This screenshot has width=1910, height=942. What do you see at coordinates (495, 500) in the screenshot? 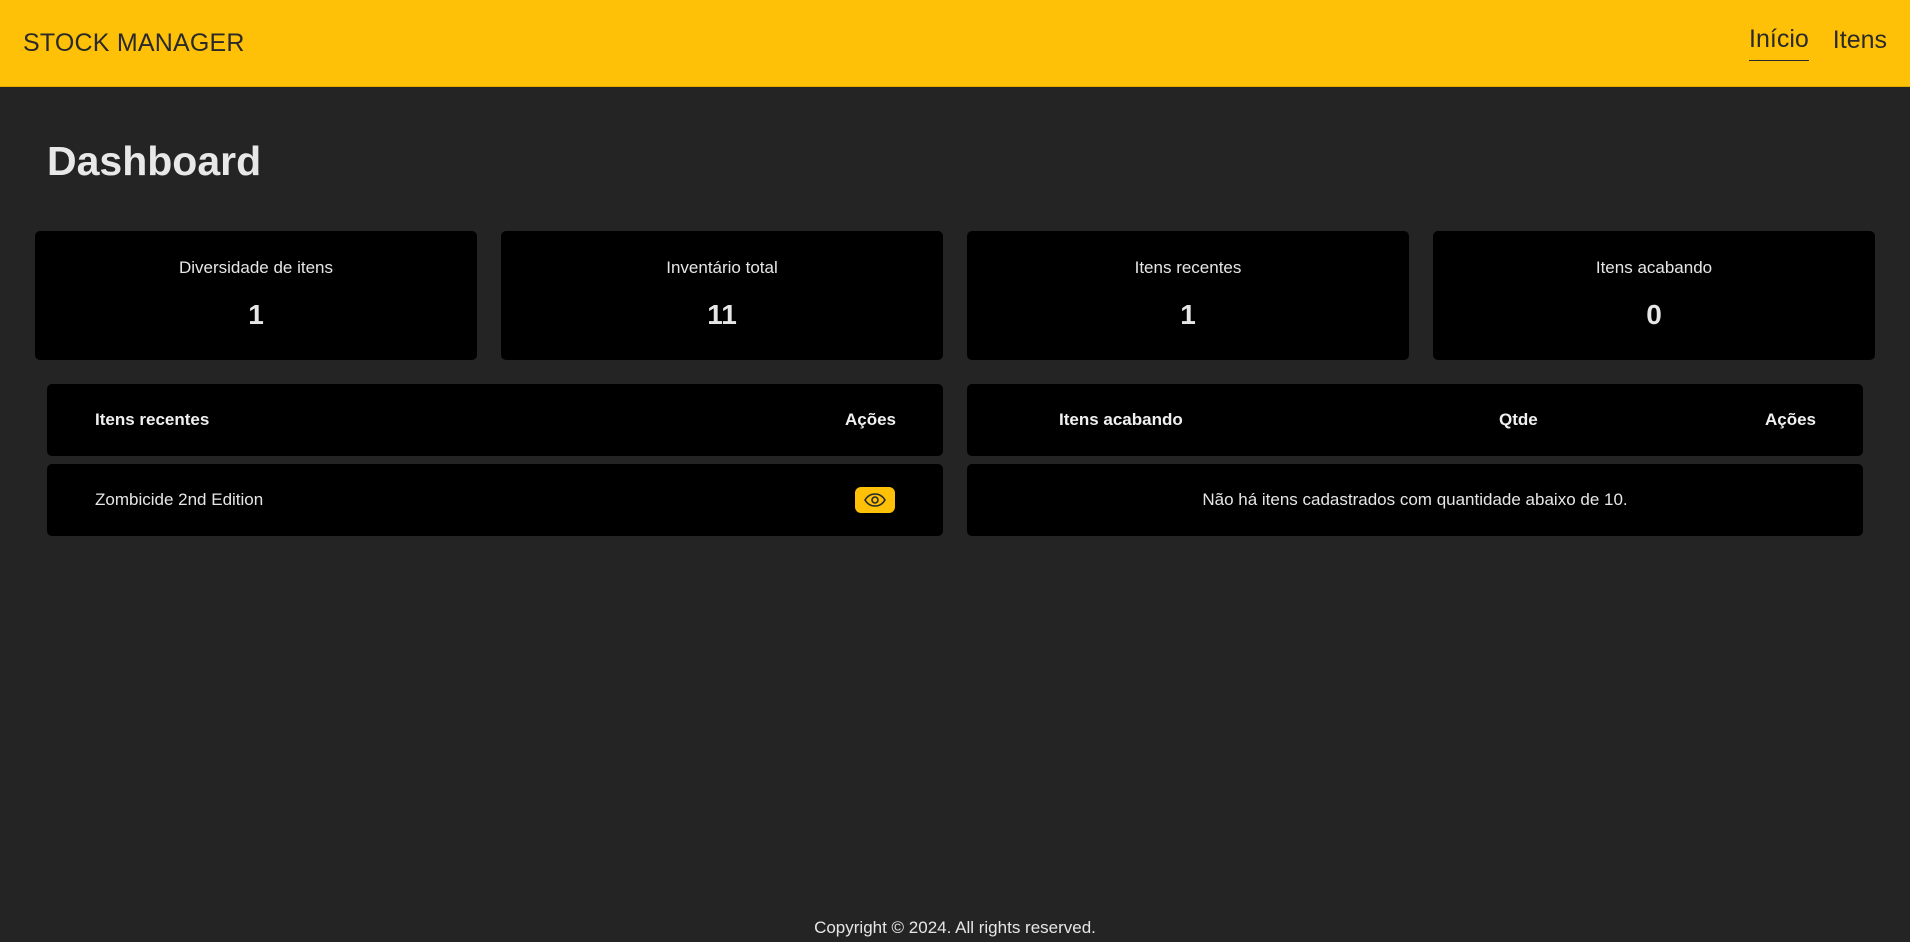
I see `table-row: Zombicide 2nd Edition` at bounding box center [495, 500].